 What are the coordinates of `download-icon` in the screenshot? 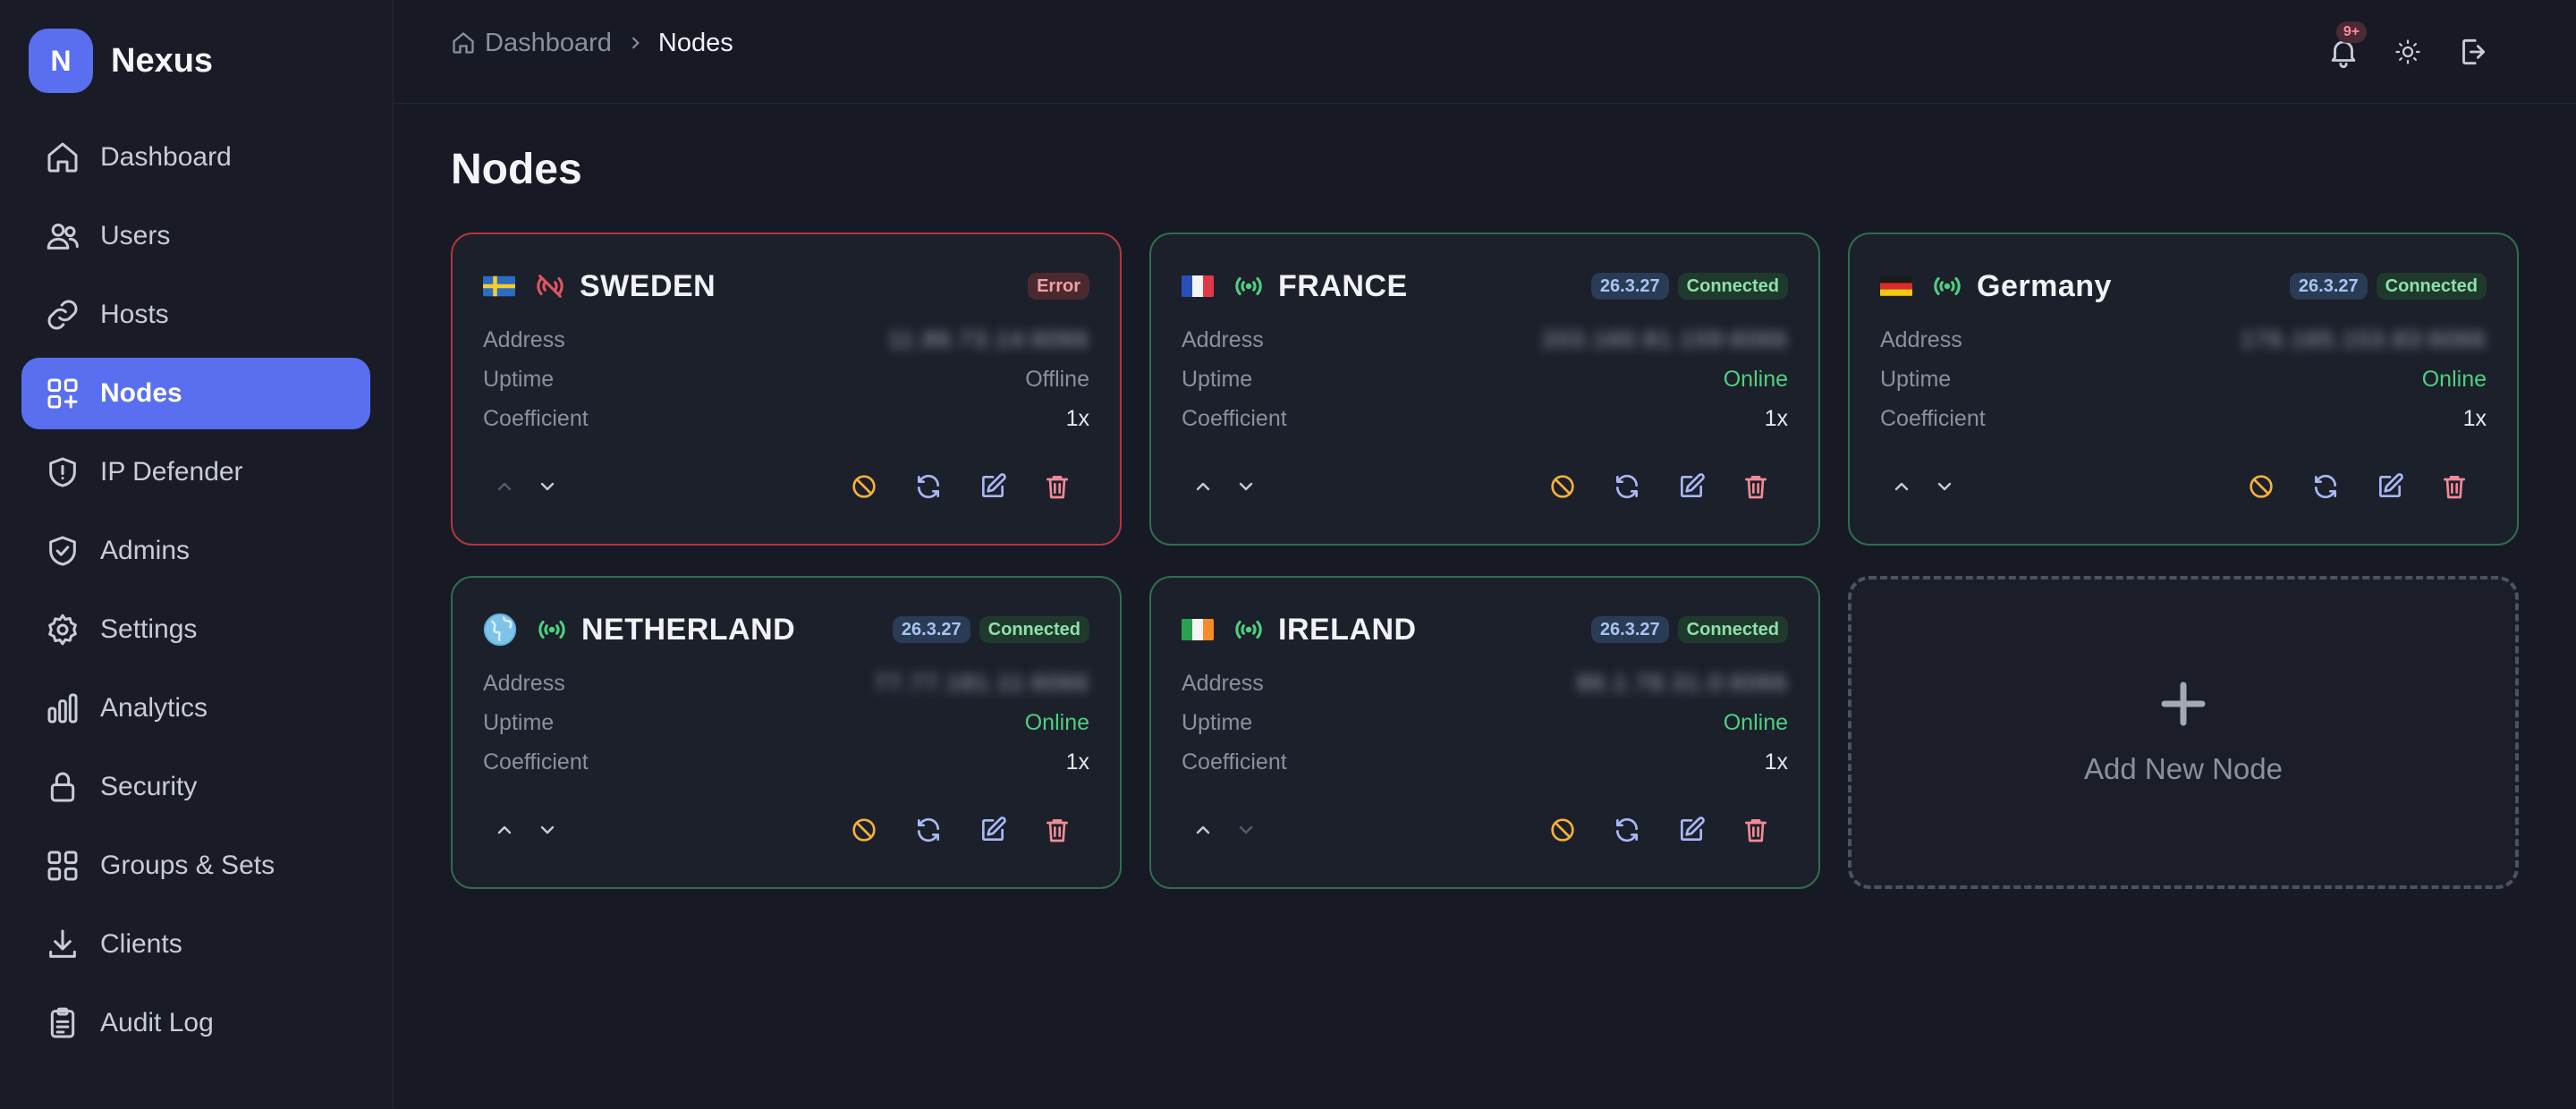 It's located at (62, 945).